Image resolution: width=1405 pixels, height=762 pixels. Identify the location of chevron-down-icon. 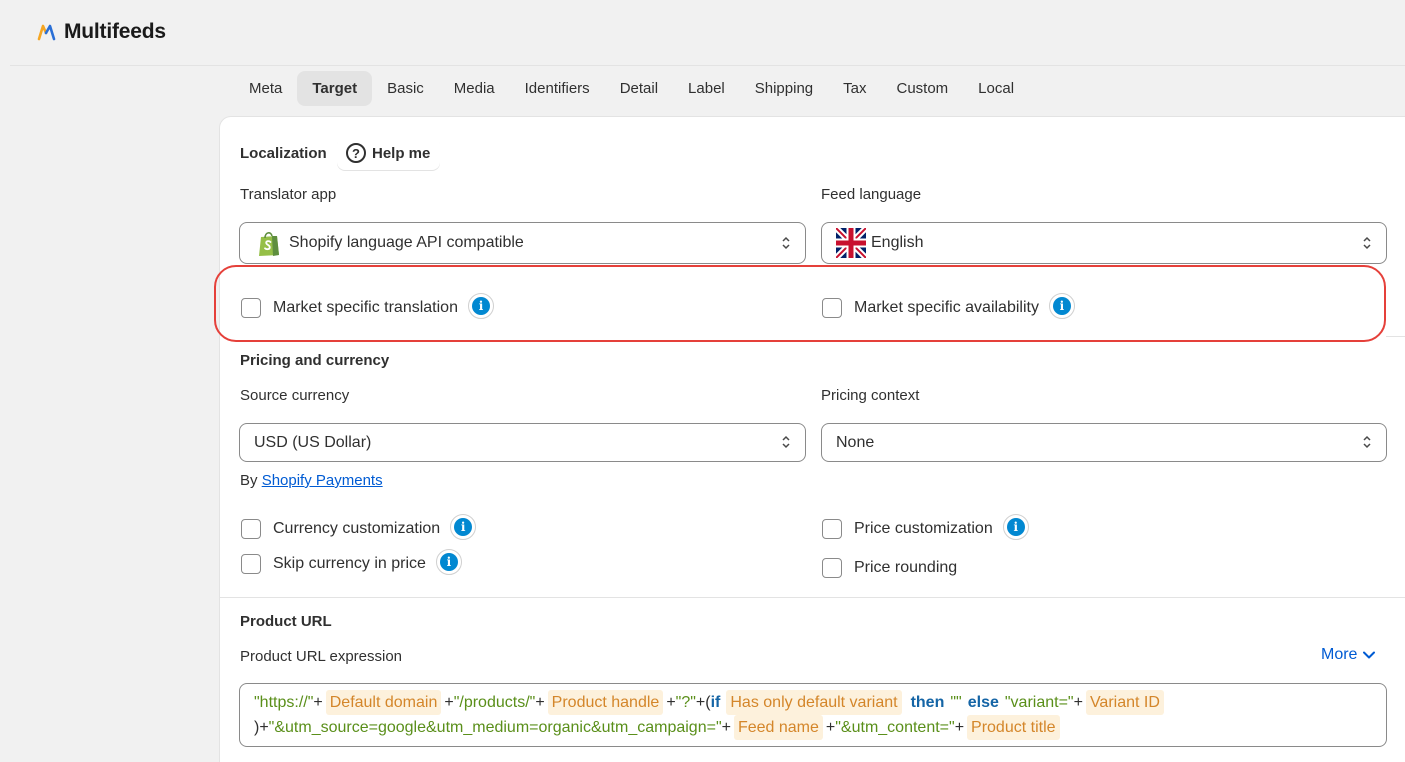
(1369, 655).